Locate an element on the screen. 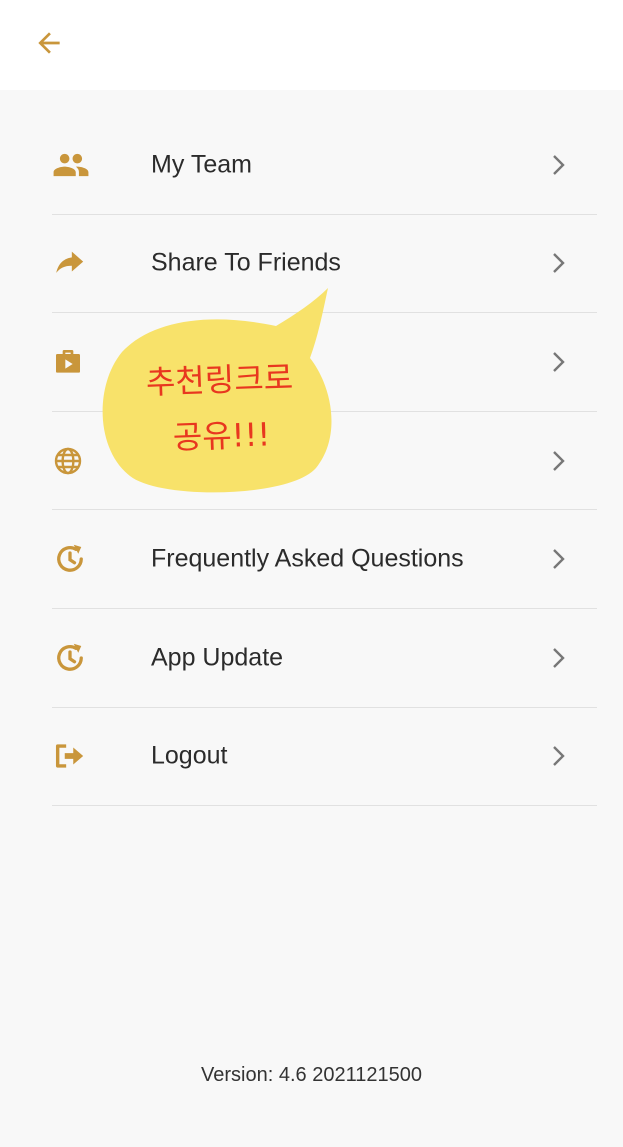  back-button is located at coordinates (49, 43).